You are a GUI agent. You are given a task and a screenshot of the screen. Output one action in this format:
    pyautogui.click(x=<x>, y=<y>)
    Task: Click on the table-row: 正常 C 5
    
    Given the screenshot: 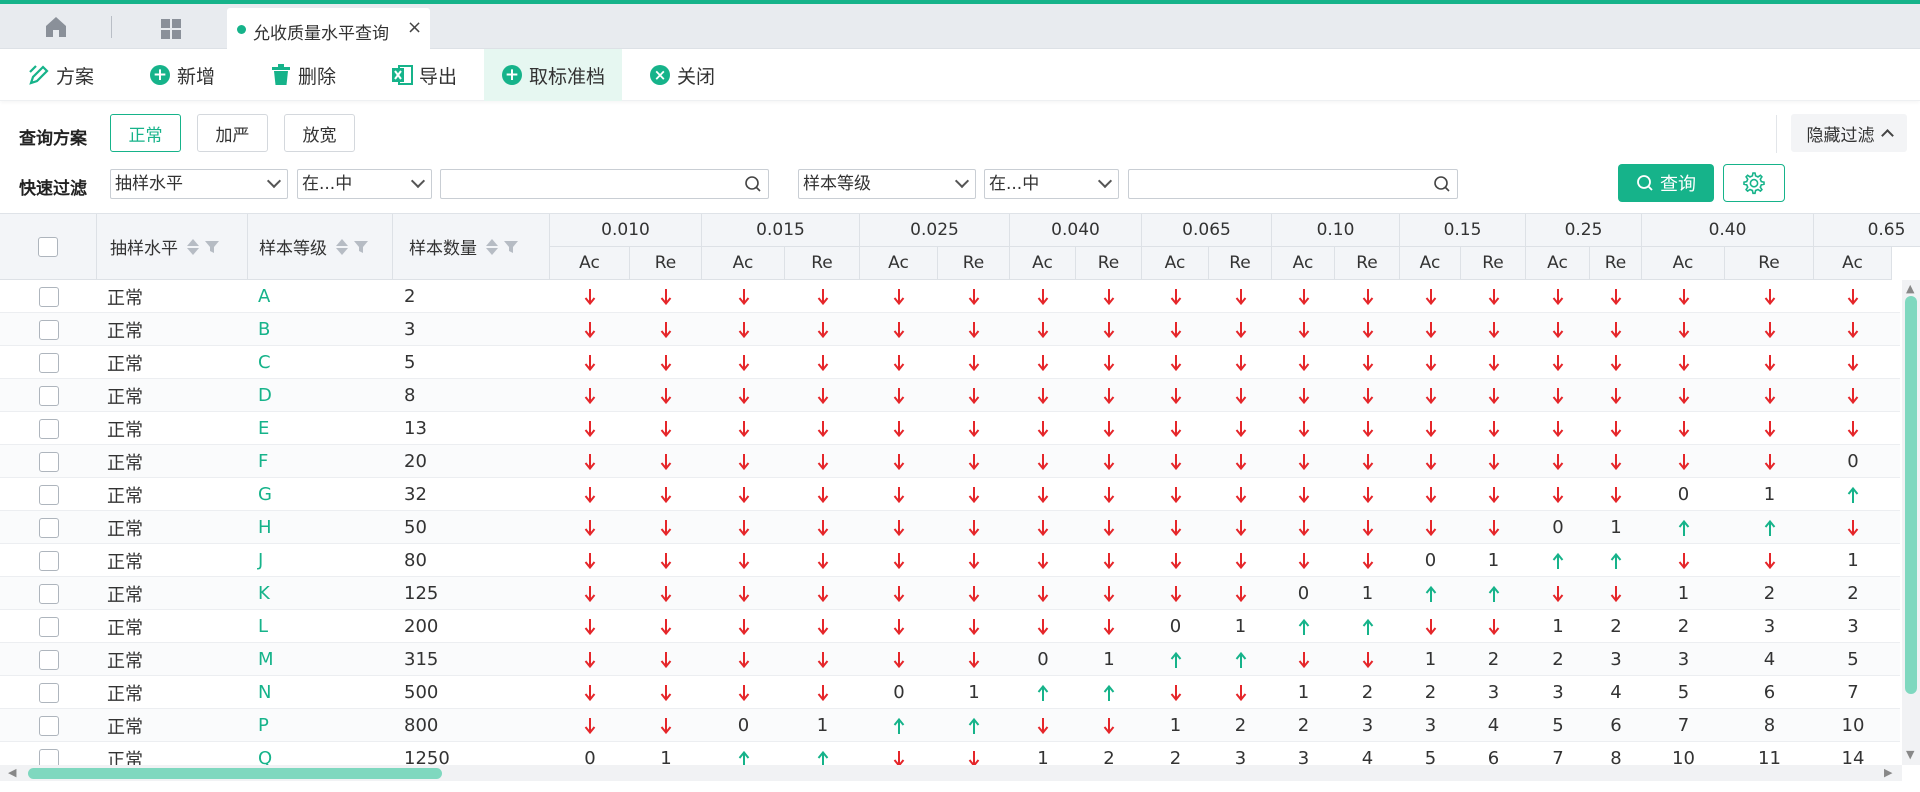 What is the action you would take?
    pyautogui.click(x=950, y=362)
    